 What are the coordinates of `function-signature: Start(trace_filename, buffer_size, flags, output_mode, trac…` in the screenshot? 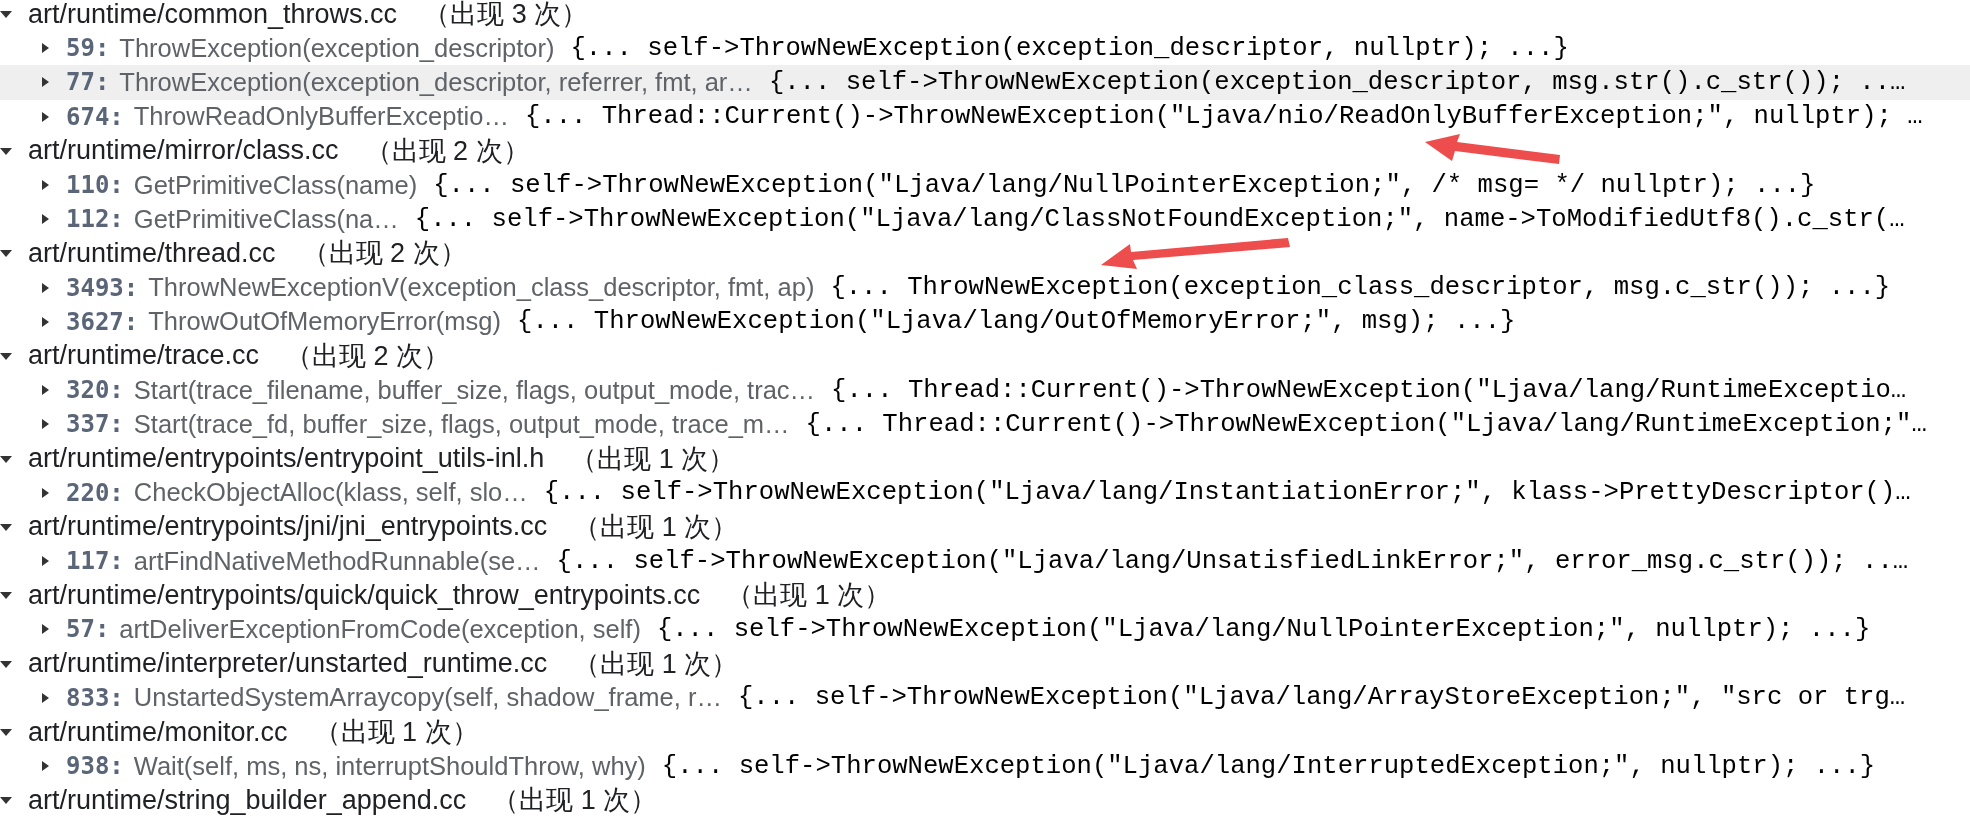 It's located at (474, 390).